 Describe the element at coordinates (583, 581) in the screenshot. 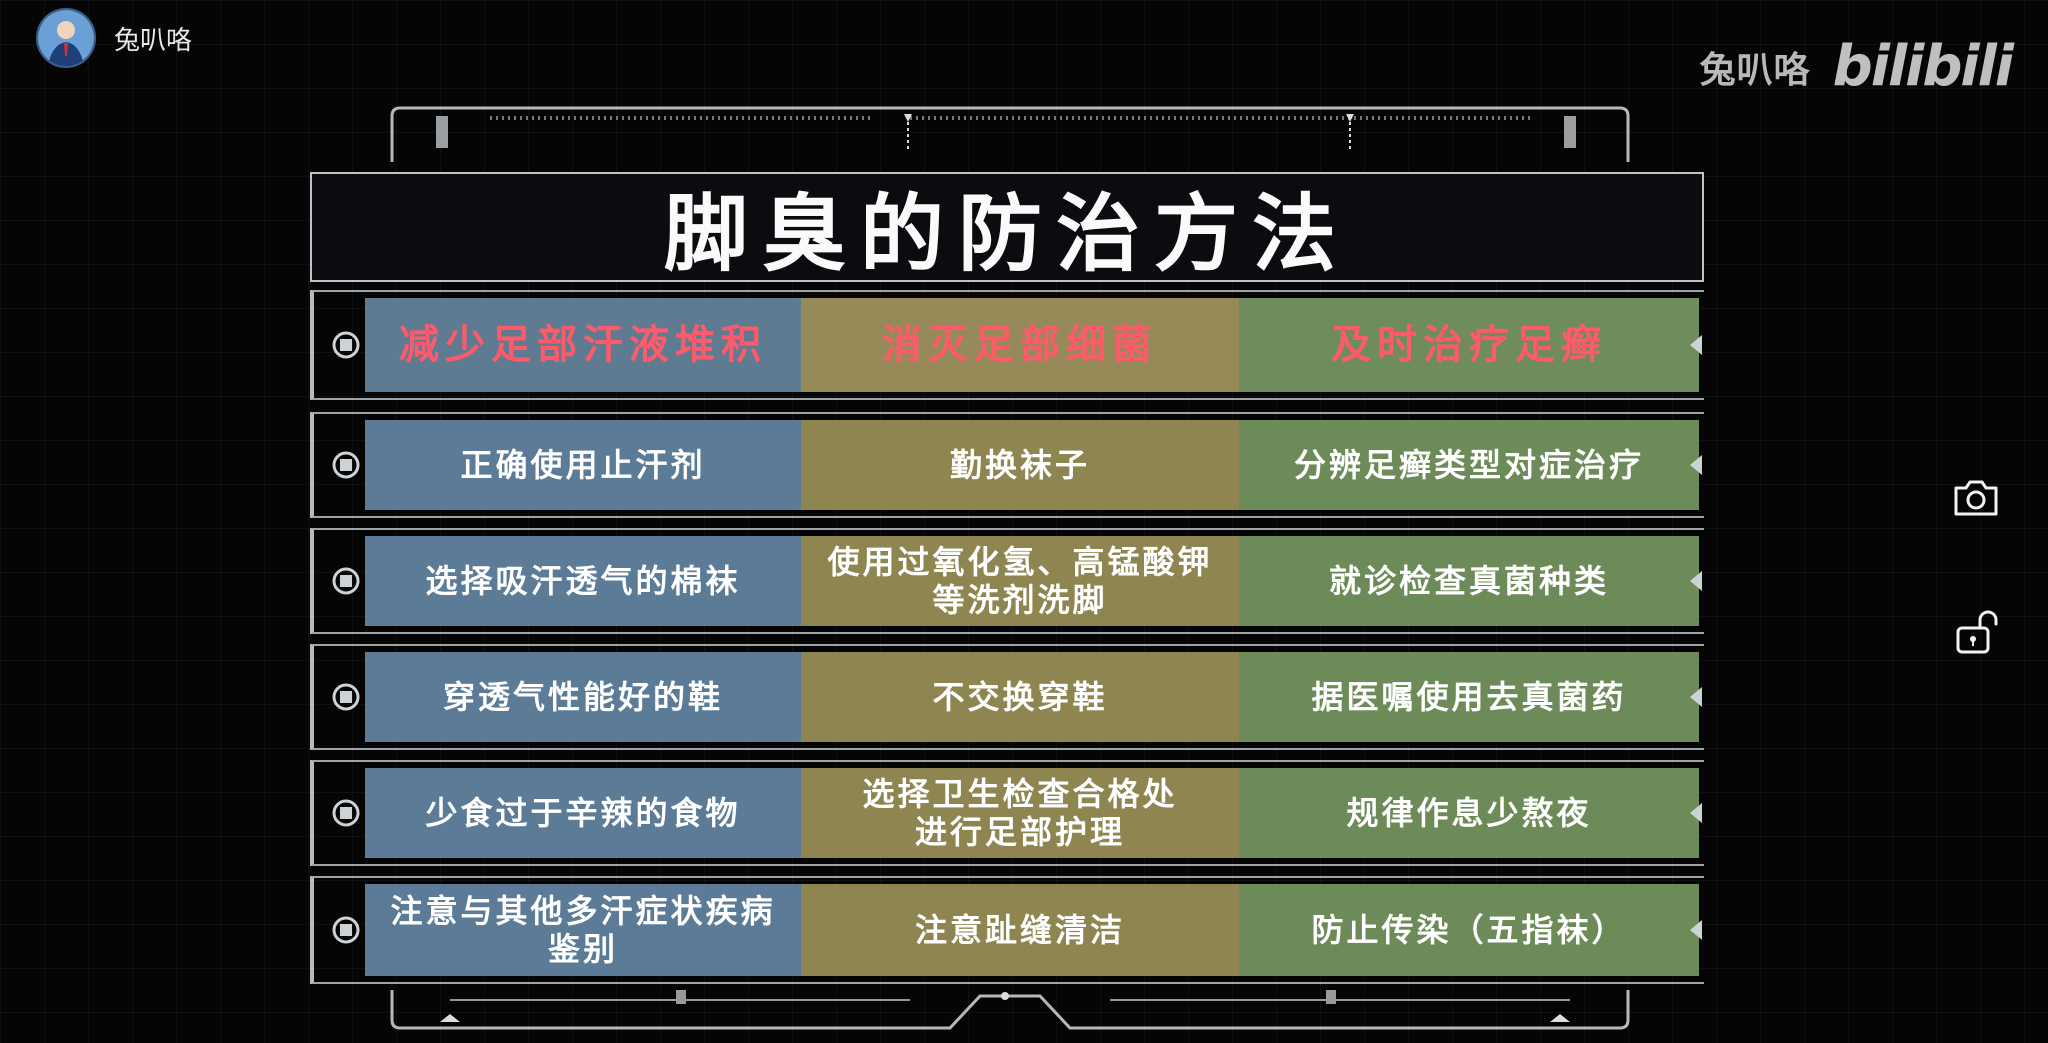

I see `table-cell: 选择吸汗透气的棉袜` at that location.